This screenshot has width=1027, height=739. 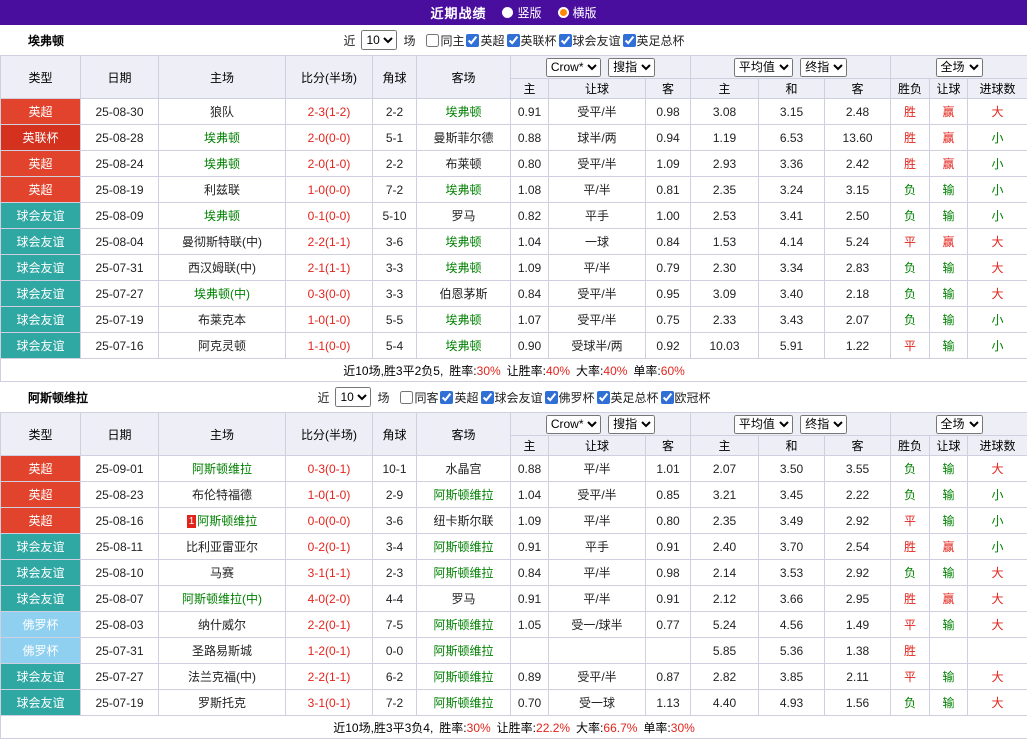 What do you see at coordinates (329, 651) in the screenshot?
I see `score: 1-2(0-1)` at bounding box center [329, 651].